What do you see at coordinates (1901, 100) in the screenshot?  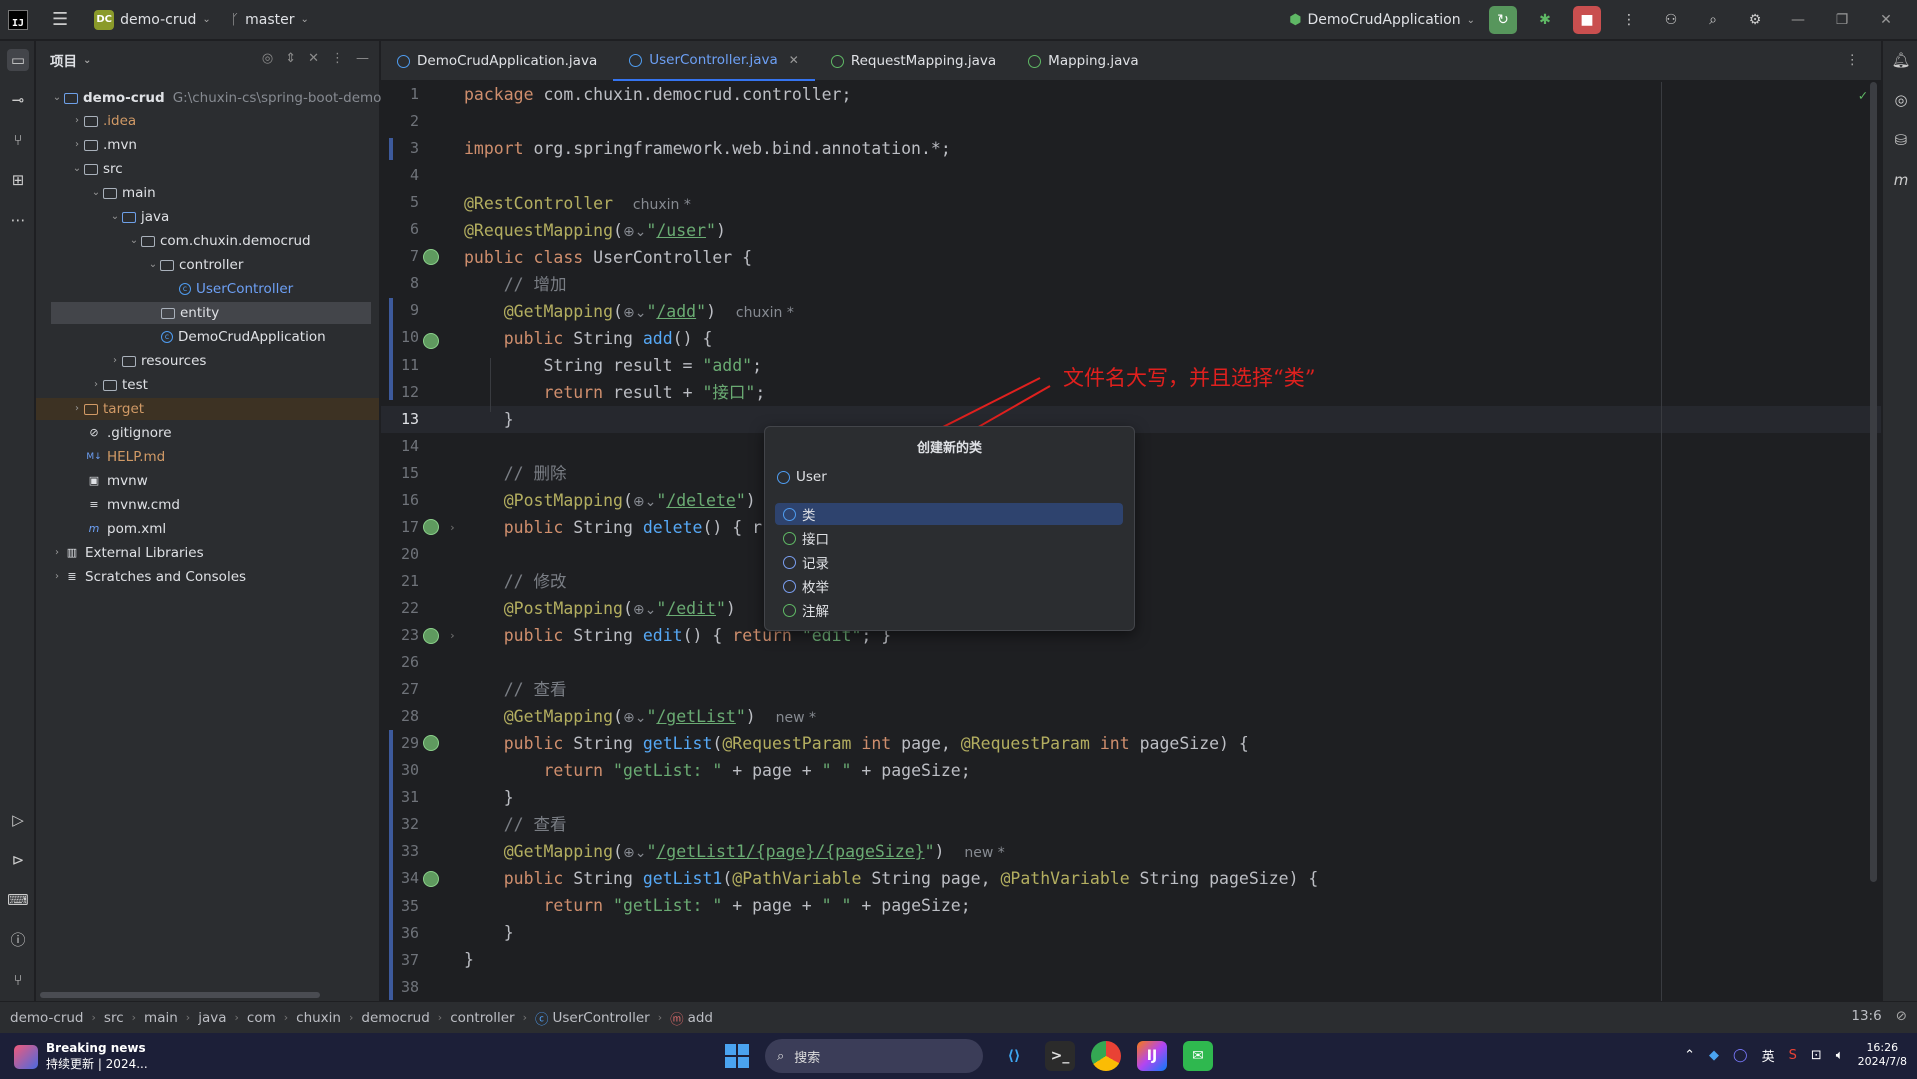 I see `ai-assistant-icon: ◎` at bounding box center [1901, 100].